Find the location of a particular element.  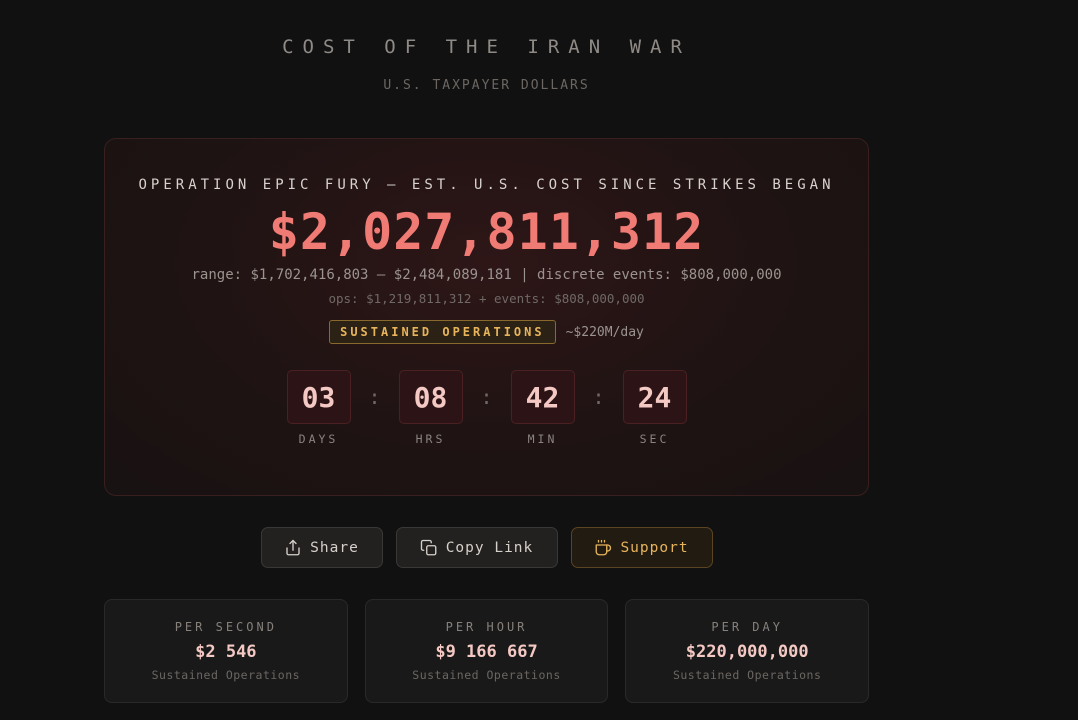

support-button: Support is located at coordinates (641, 547).